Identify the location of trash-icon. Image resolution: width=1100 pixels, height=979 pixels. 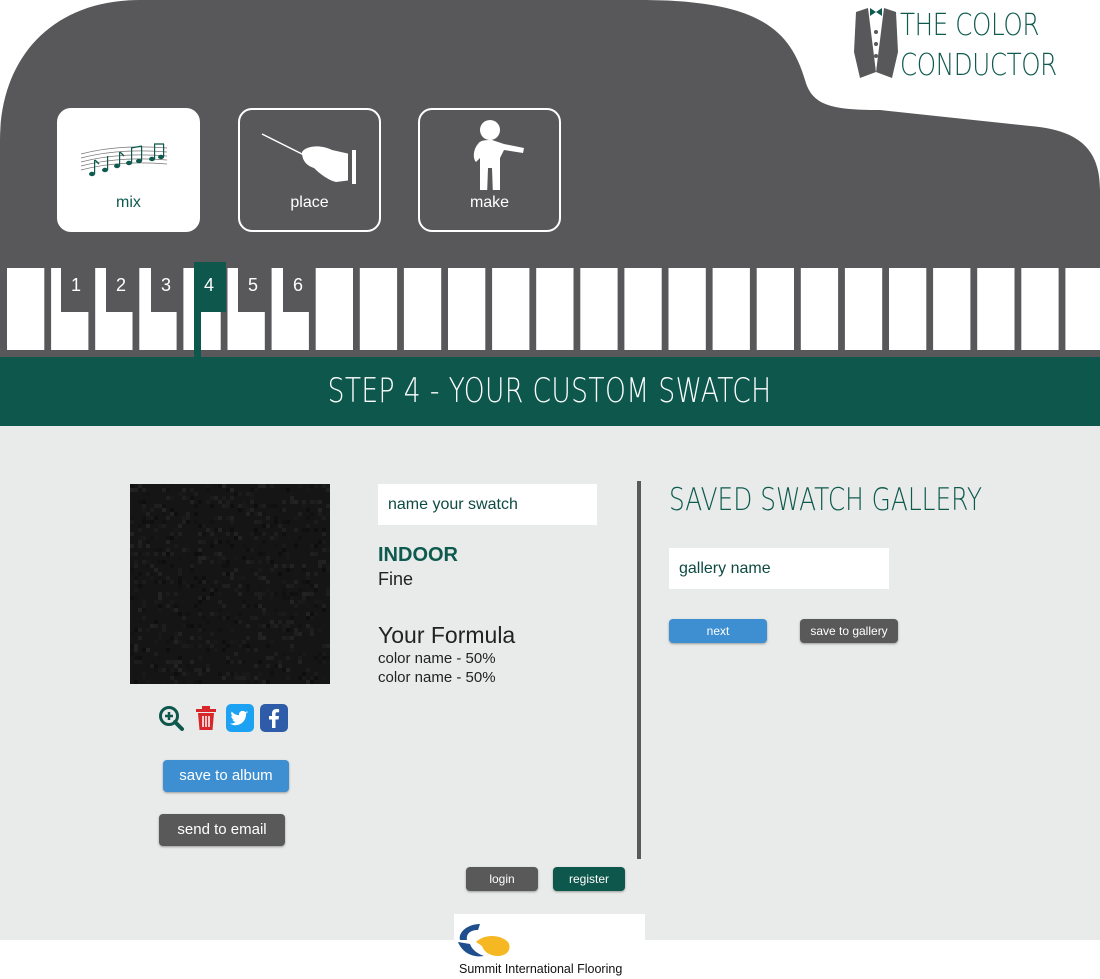
(206, 718).